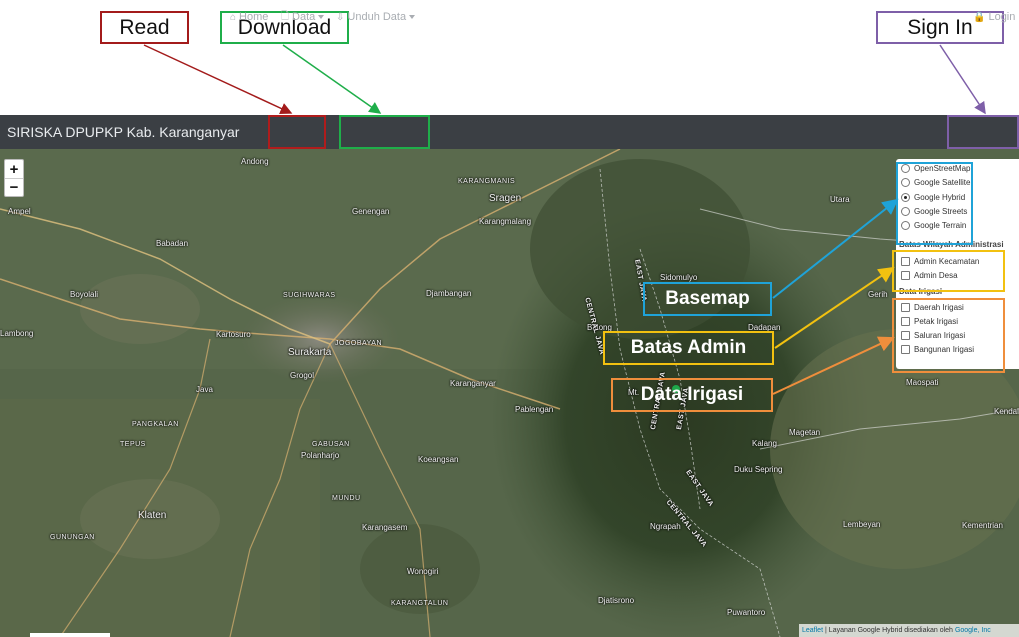 This screenshot has height=637, width=1019. What do you see at coordinates (973, 630) in the screenshot?
I see `google-link: Google, Inc` at bounding box center [973, 630].